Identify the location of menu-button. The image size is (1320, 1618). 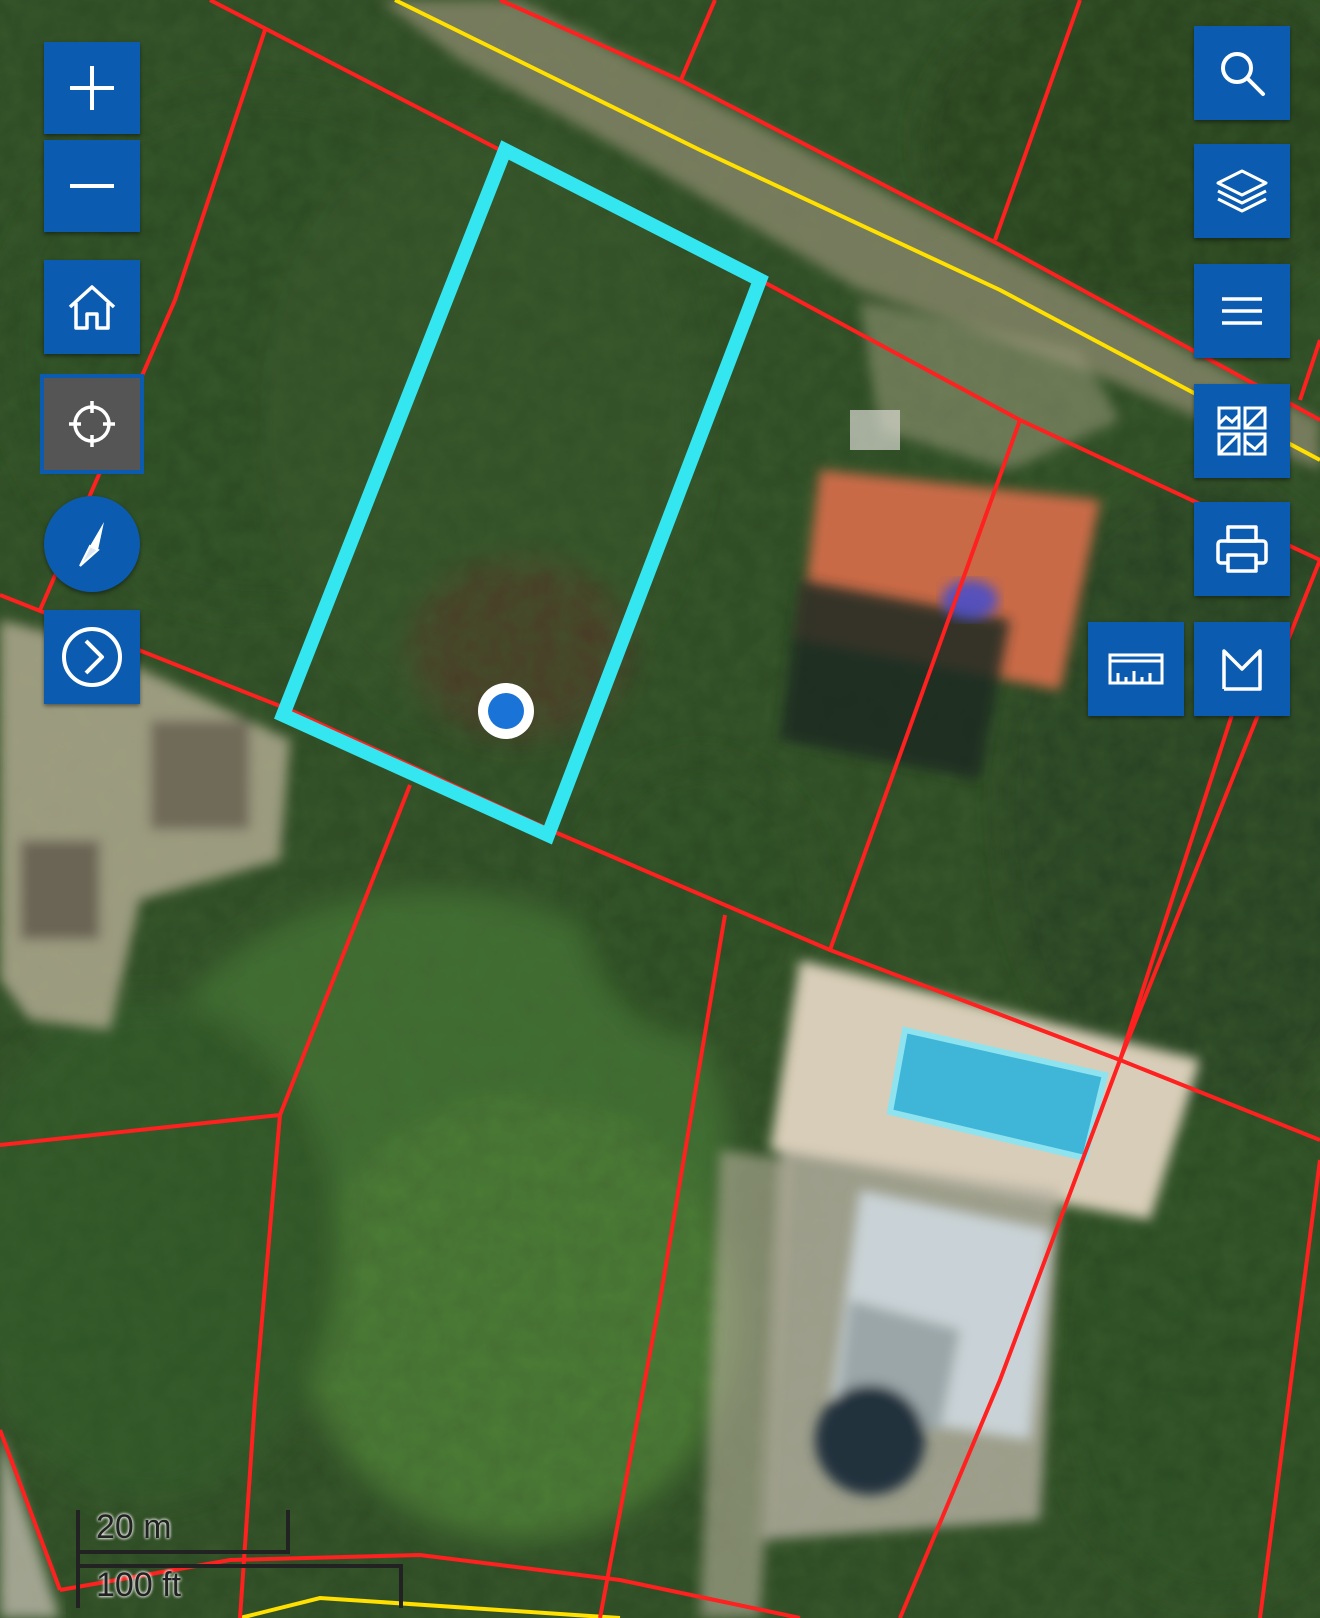
(1242, 311).